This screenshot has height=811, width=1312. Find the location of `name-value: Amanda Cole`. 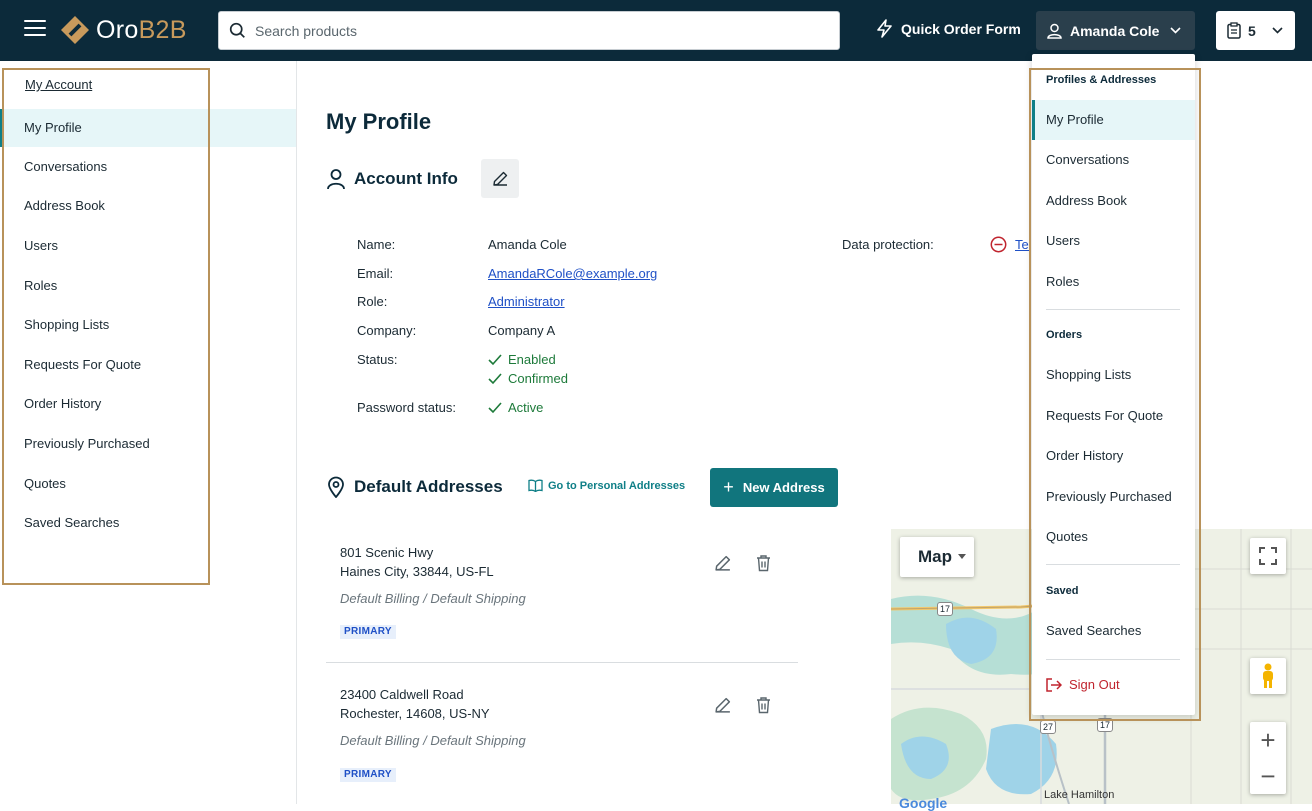

name-value: Amanda Cole is located at coordinates (527, 244).